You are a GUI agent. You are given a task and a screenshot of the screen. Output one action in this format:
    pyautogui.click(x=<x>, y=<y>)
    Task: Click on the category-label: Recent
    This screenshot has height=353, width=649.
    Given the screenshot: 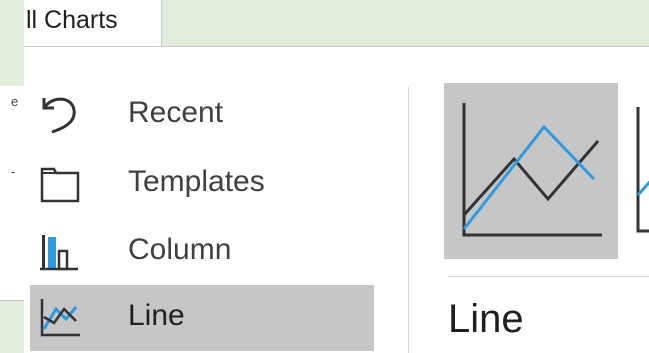 What is the action you would take?
    pyautogui.click(x=176, y=112)
    